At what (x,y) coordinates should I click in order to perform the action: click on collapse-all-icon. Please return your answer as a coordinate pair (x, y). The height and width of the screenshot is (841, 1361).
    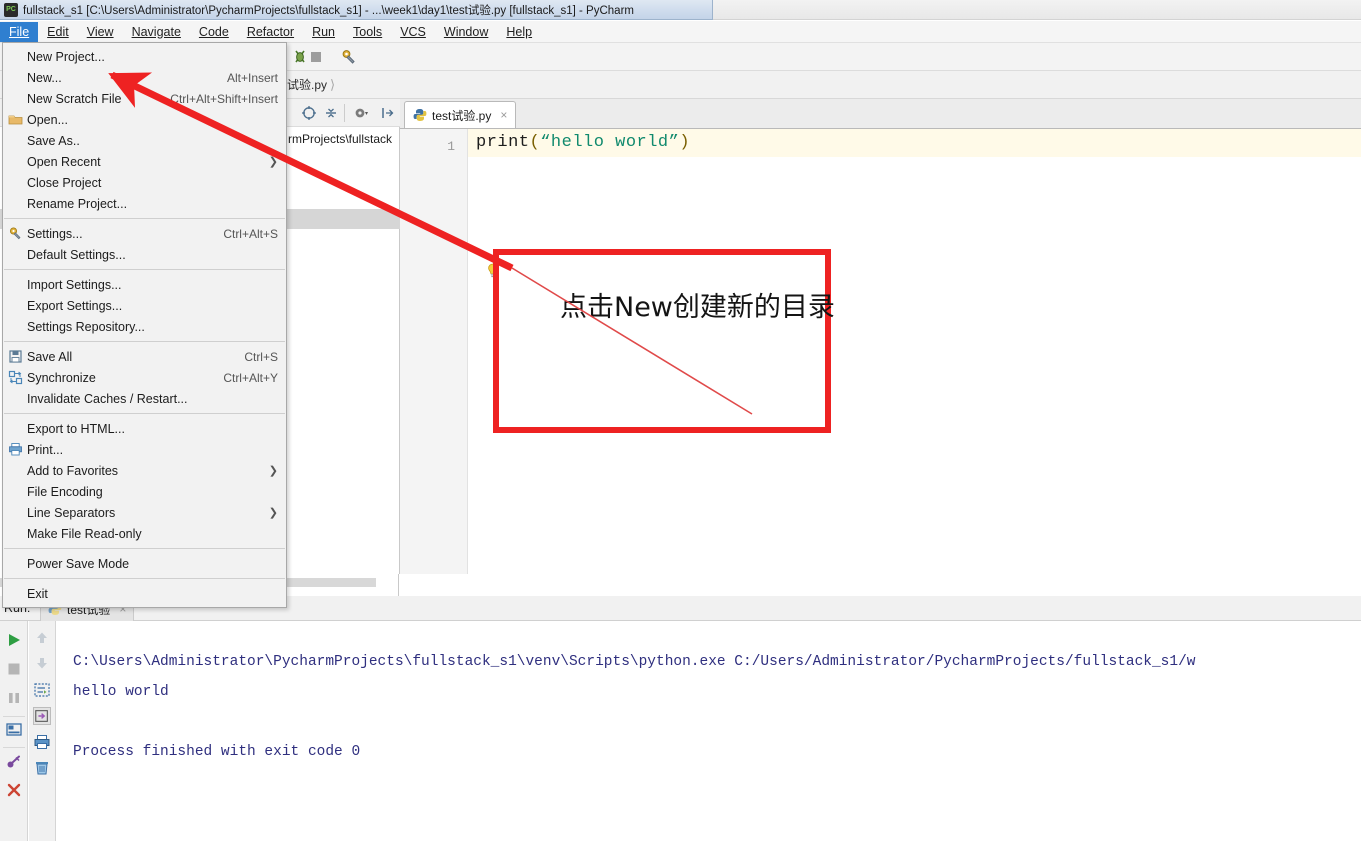
    Looking at the image, I should click on (331, 113).